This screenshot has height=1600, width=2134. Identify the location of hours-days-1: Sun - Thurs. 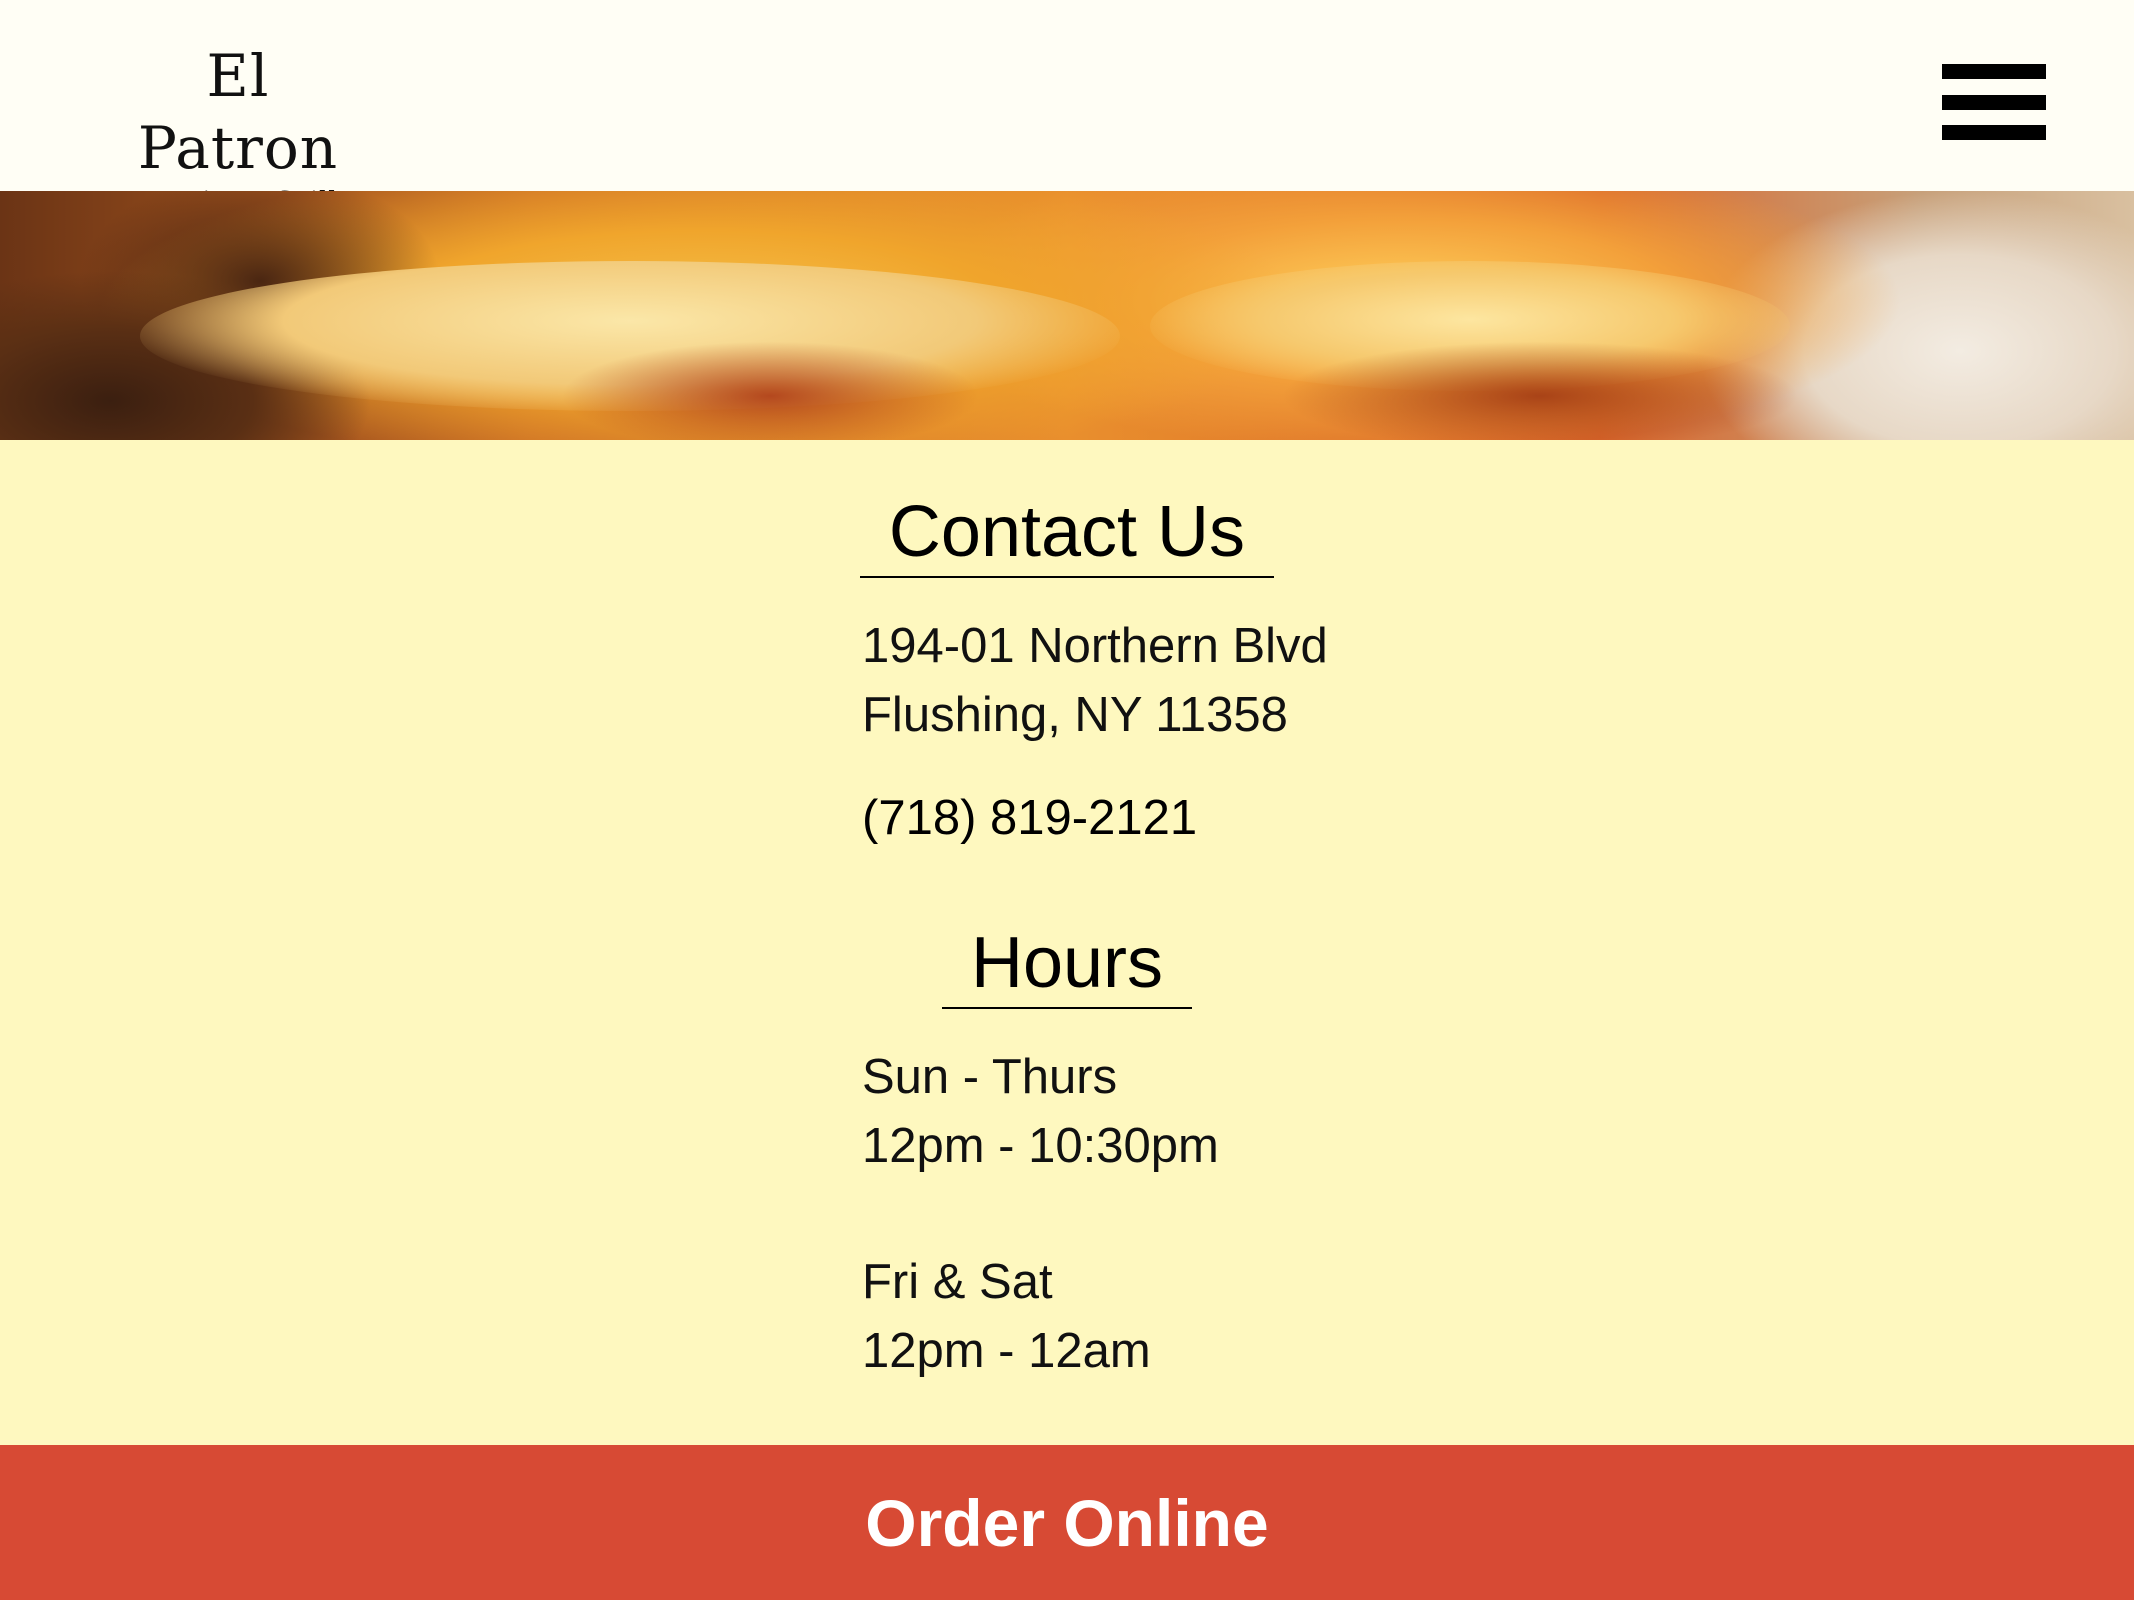
(990, 1077).